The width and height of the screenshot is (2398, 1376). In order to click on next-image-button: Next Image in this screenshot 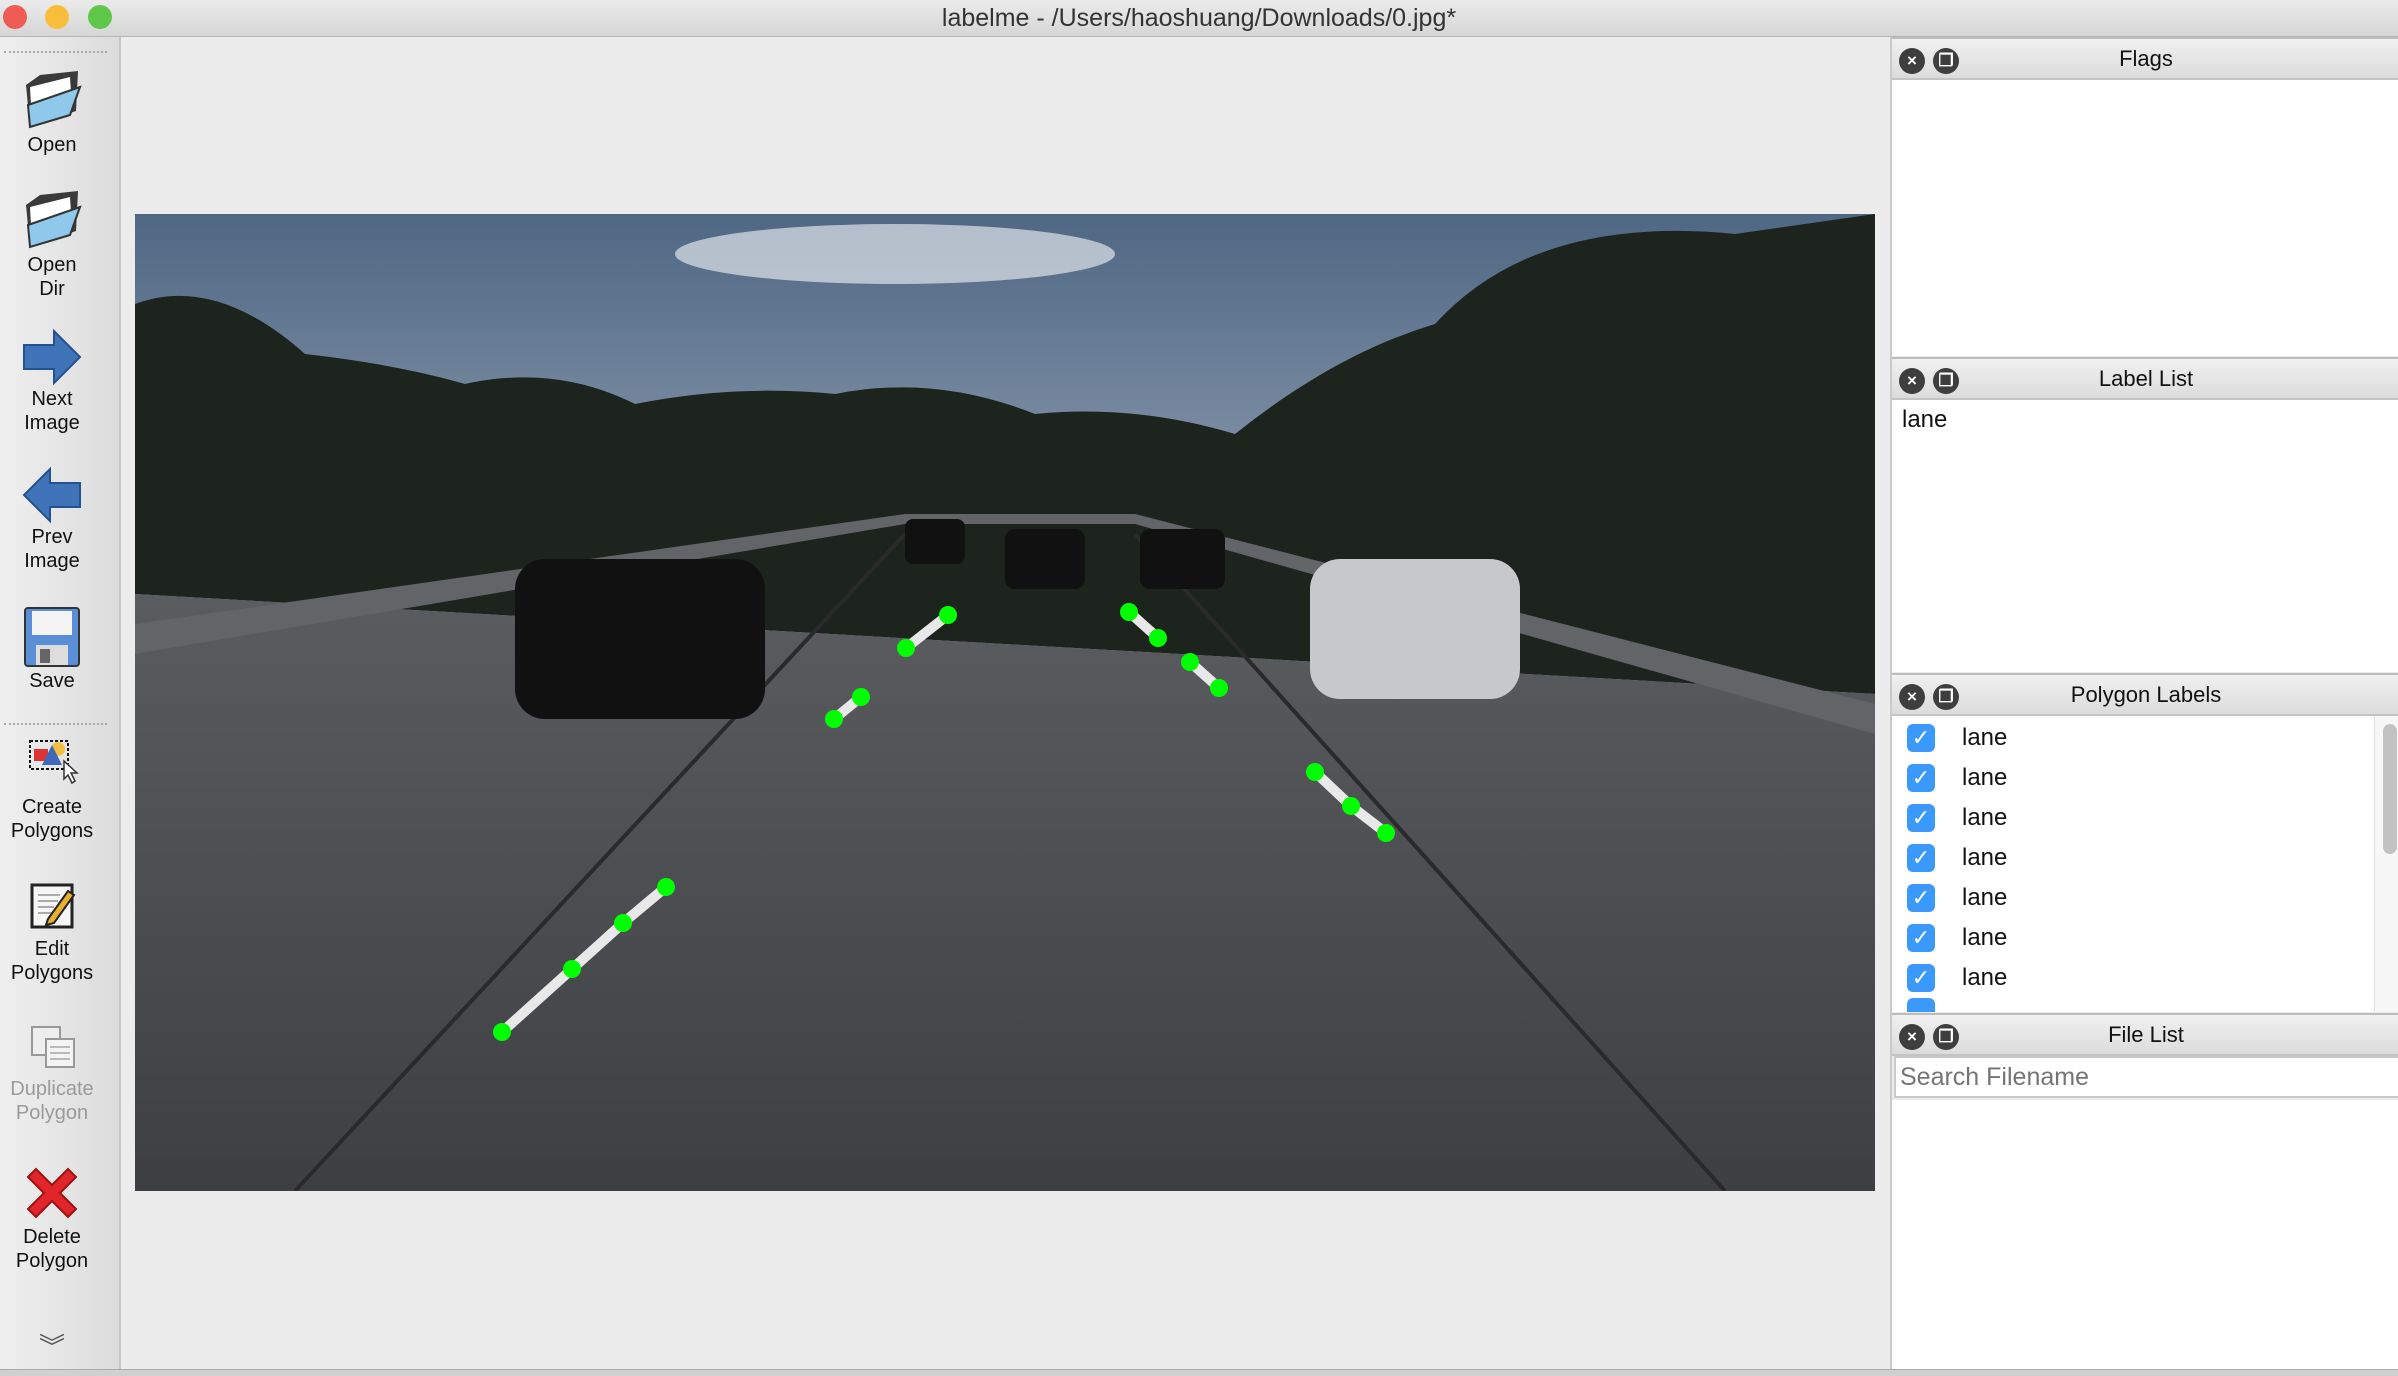, I will do `click(52, 381)`.